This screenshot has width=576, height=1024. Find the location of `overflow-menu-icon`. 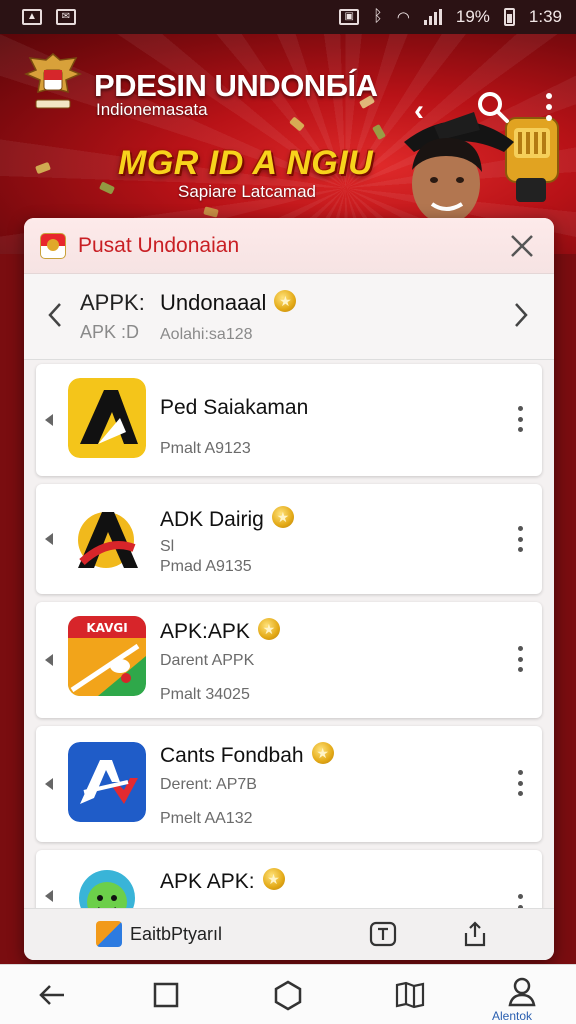

overflow-menu-icon is located at coordinates (549, 107).